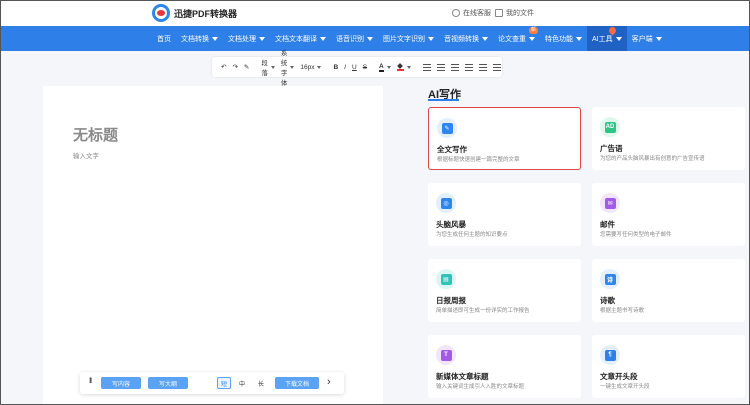 The image size is (750, 405). I want to click on nav-item: 图片文字识别, so click(408, 38).